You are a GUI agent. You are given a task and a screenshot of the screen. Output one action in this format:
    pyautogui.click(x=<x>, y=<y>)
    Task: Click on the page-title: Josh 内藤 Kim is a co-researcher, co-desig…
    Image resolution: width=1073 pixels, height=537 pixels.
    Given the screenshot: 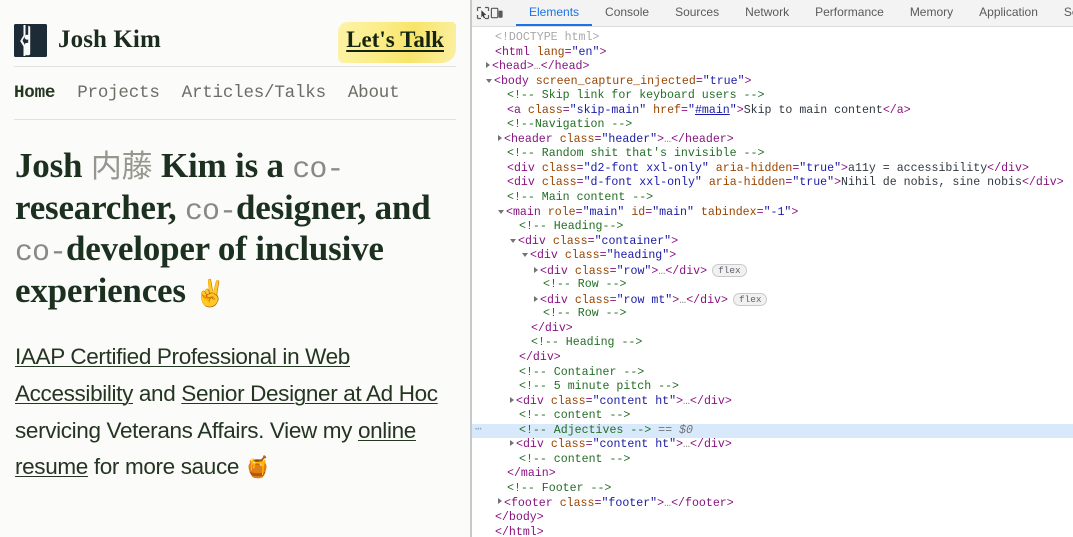 What is the action you would take?
    pyautogui.click(x=235, y=228)
    